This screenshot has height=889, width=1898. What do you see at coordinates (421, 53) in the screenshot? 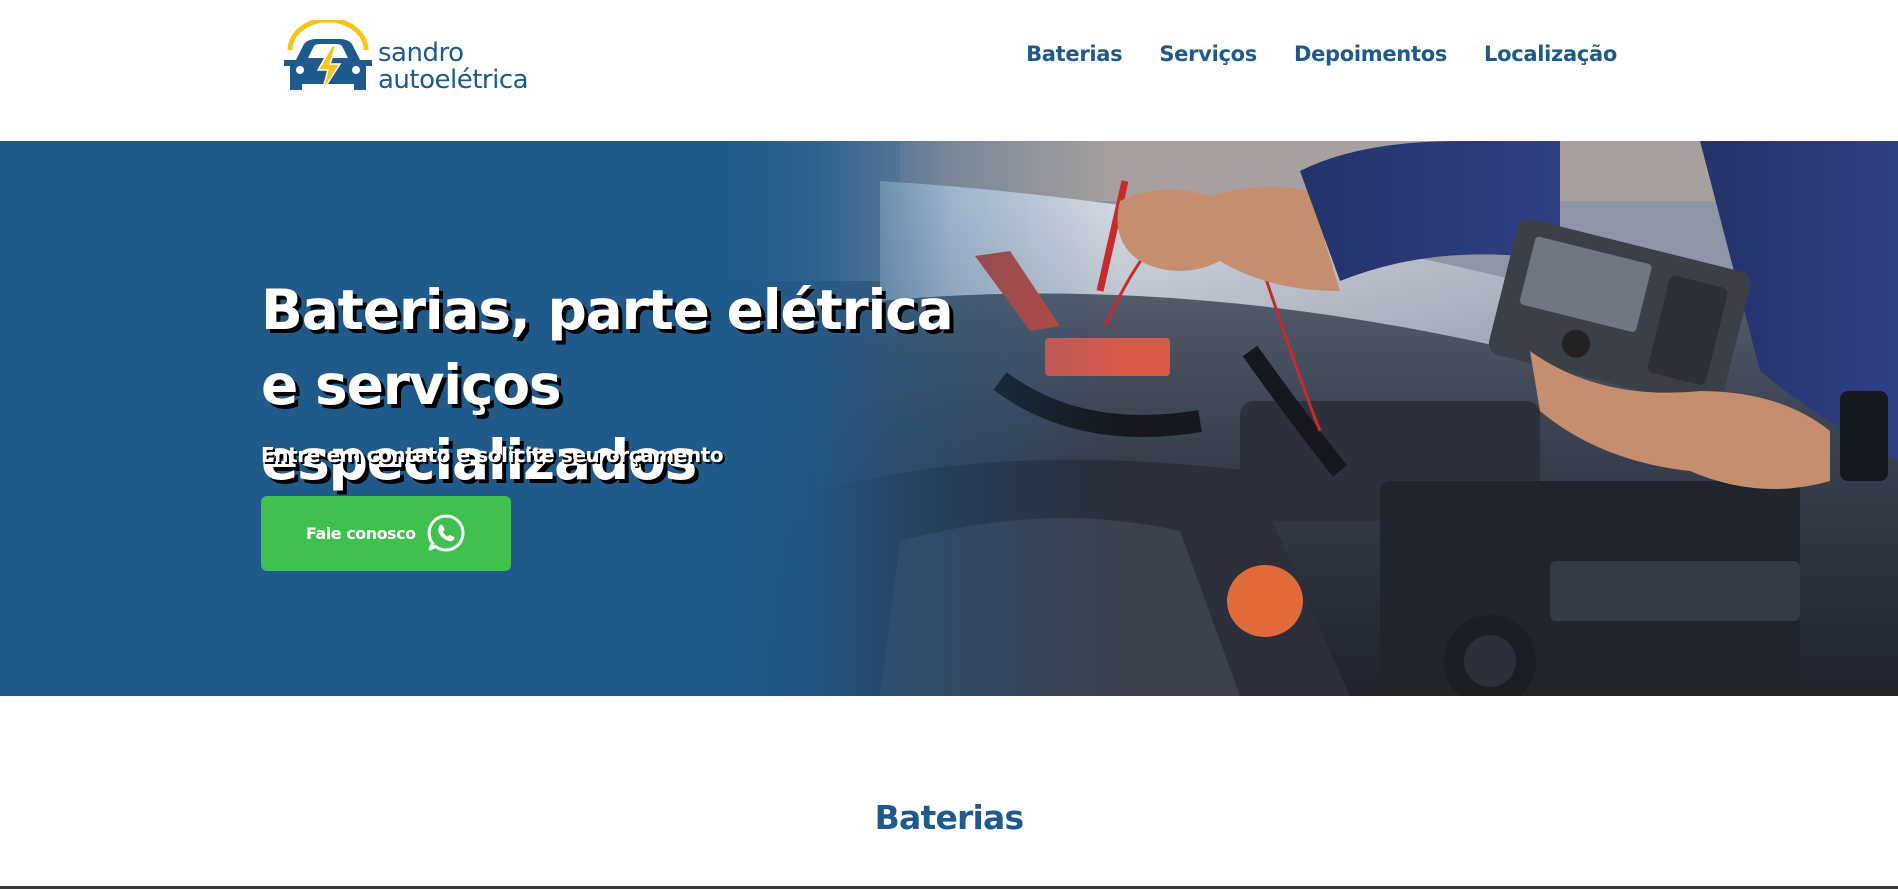
I see `brand-name-line1: sandro` at bounding box center [421, 53].